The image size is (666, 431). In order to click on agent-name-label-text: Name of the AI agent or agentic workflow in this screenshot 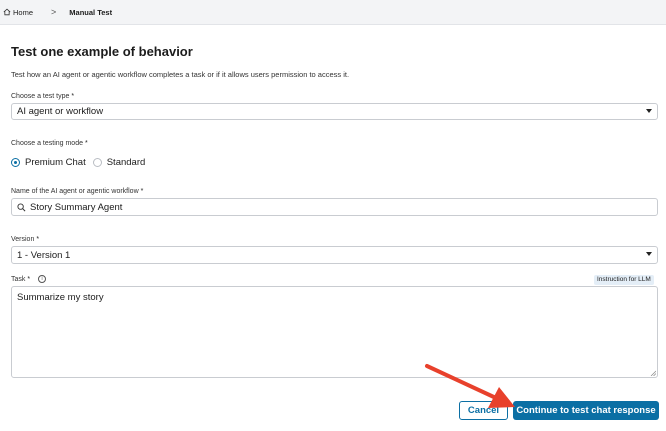, I will do `click(75, 191)`.